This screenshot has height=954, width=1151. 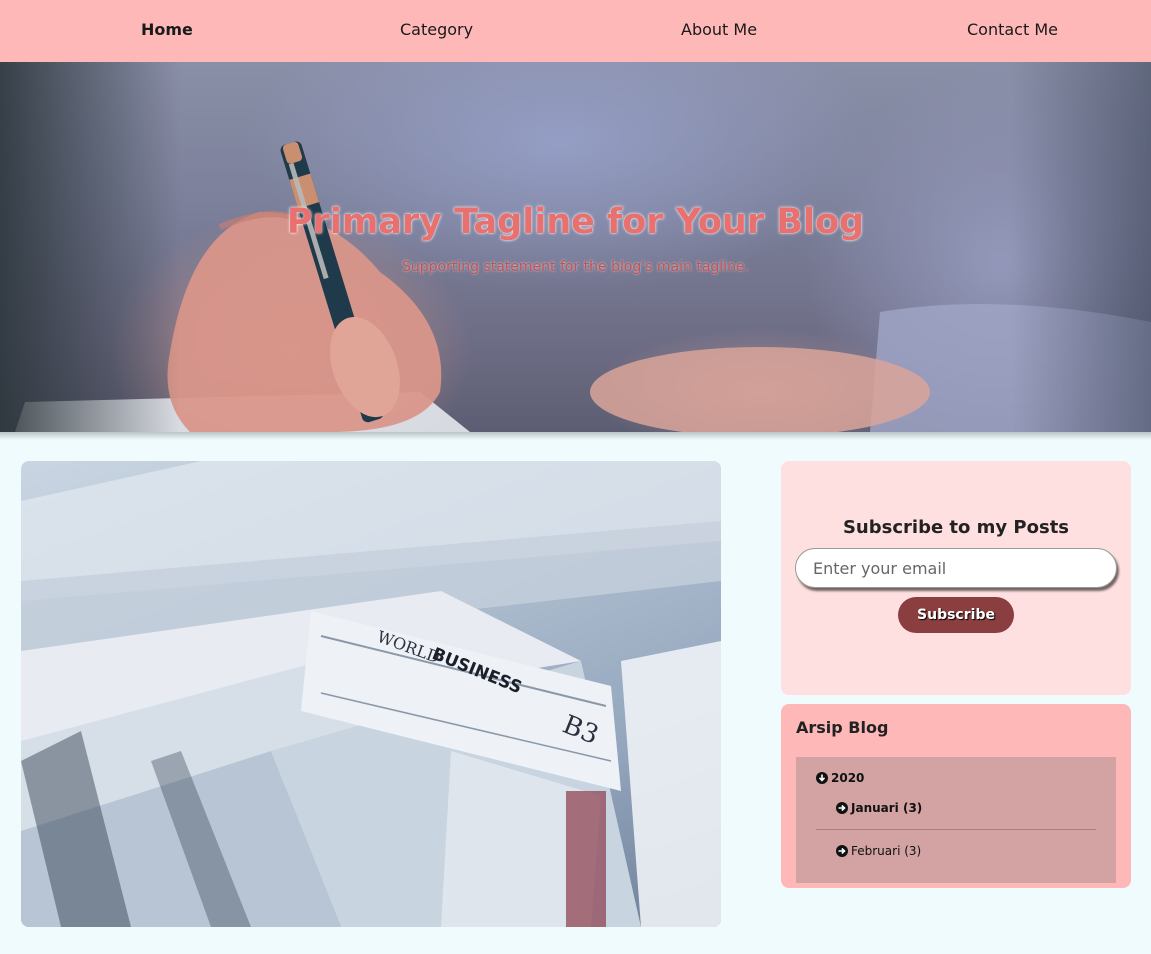 I want to click on subscribe-widget: Subscribe to my Posts Subscribe, so click(x=956, y=578).